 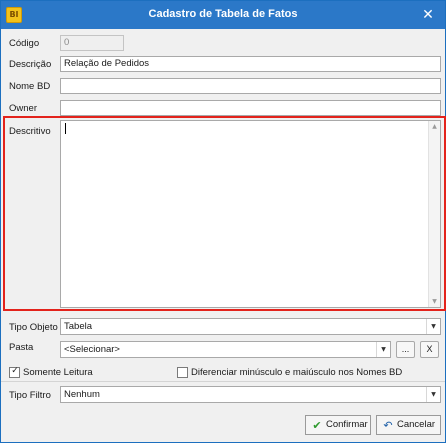 I want to click on nome-bd-label: Nome BD, so click(x=30, y=86).